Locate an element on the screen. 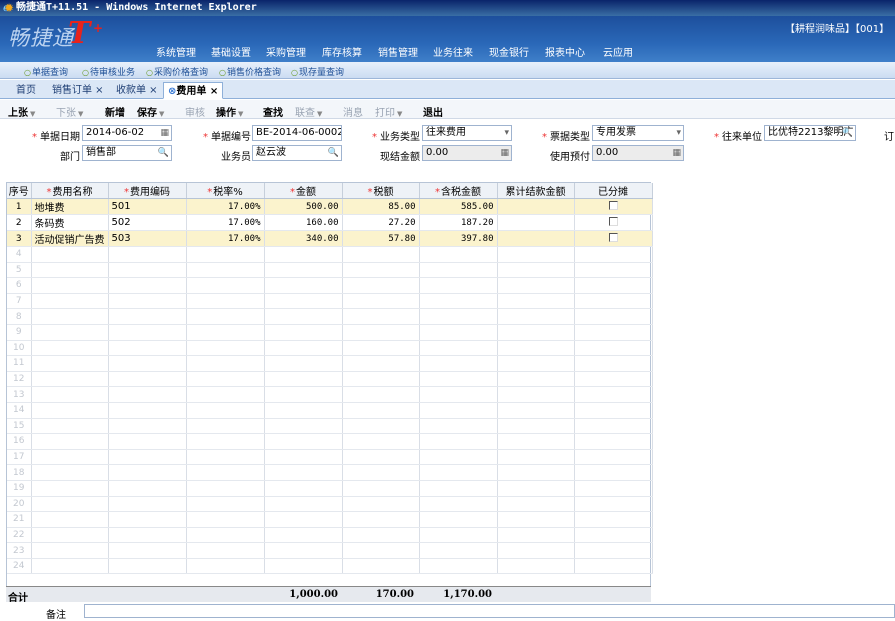 This screenshot has width=895, height=621. msg-button: 消息 is located at coordinates (353, 111).